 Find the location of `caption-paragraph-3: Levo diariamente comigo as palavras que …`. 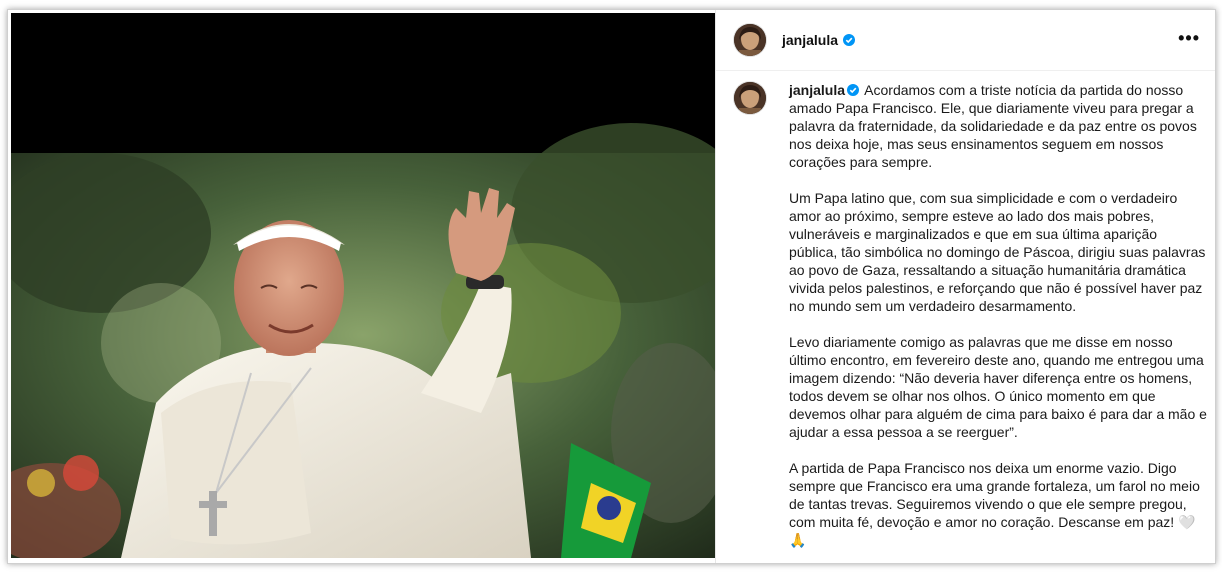

caption-paragraph-3: Levo diariamente comigo as palavras que … is located at coordinates (998, 387).